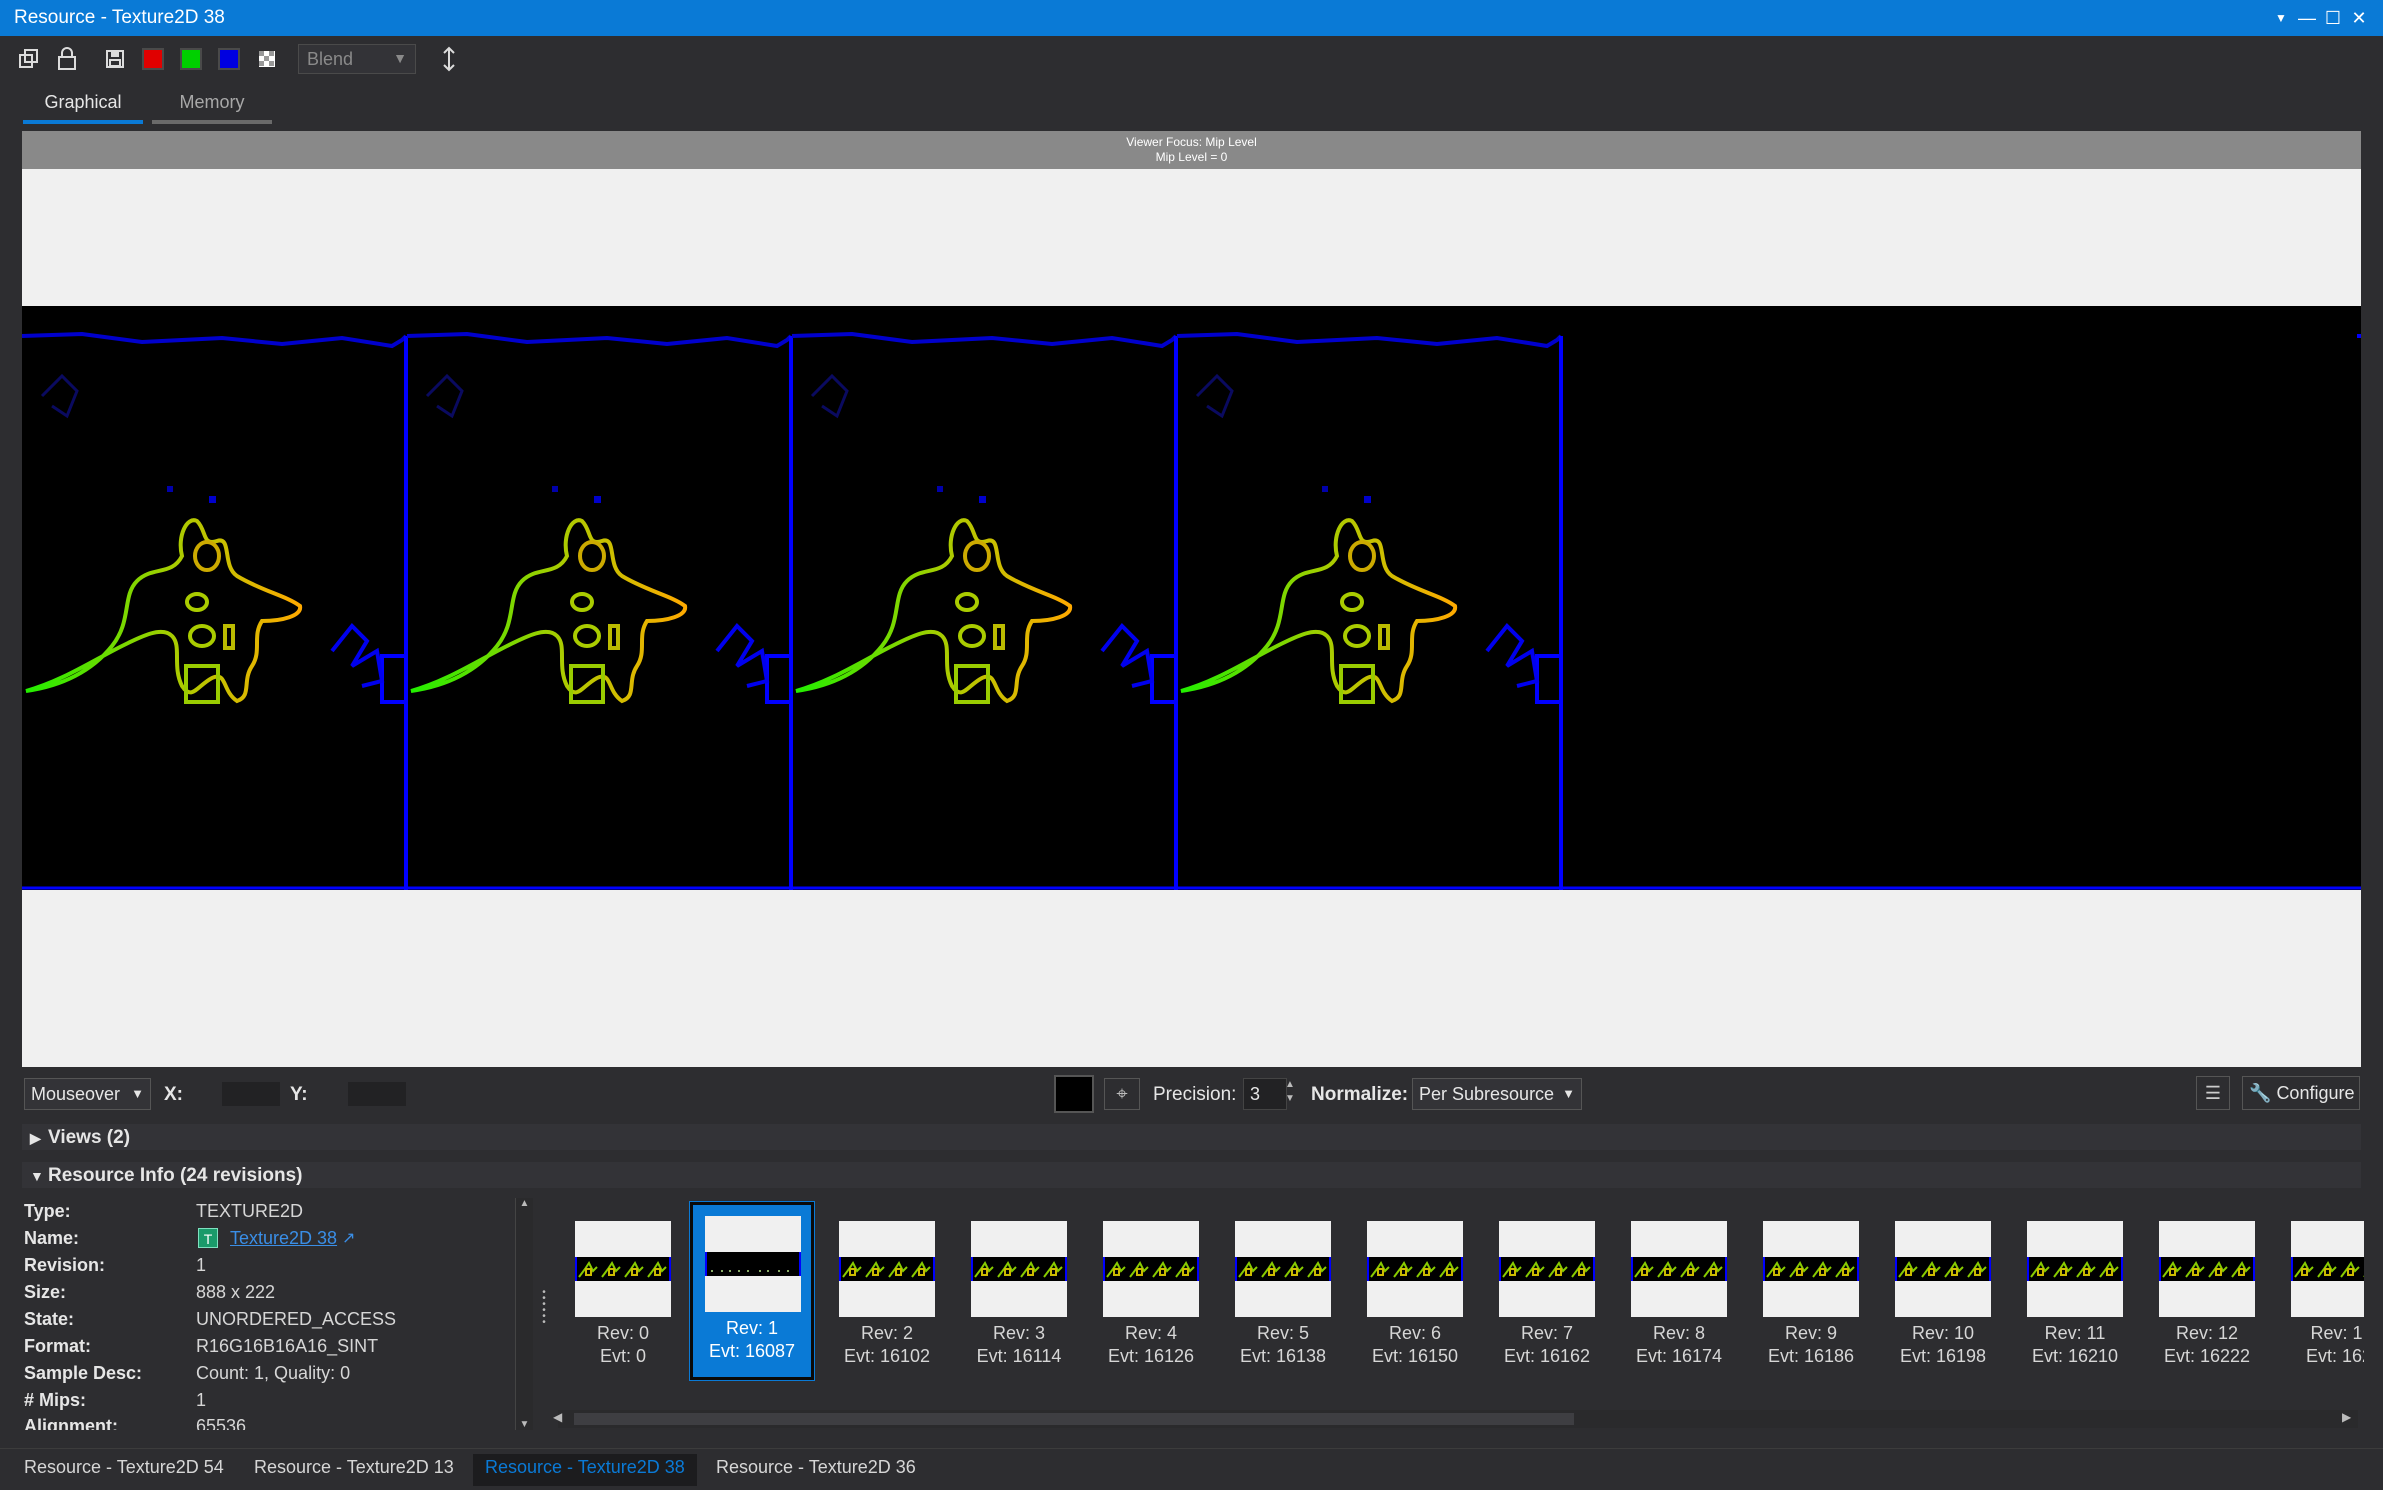 Image resolution: width=2383 pixels, height=1490 pixels. I want to click on red-channel-toggle, so click(153, 59).